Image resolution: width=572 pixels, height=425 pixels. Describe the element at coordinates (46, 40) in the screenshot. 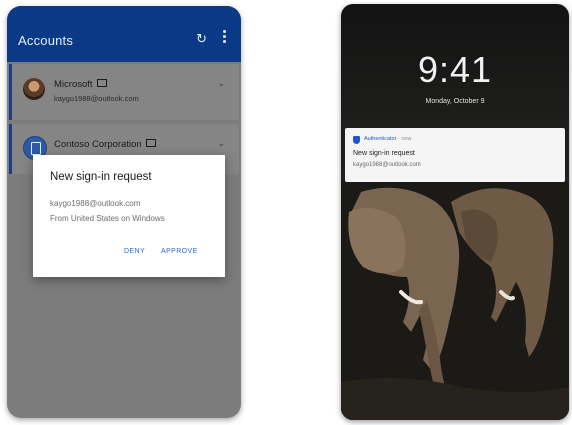

I see `app-bar-title: Accounts` at that location.